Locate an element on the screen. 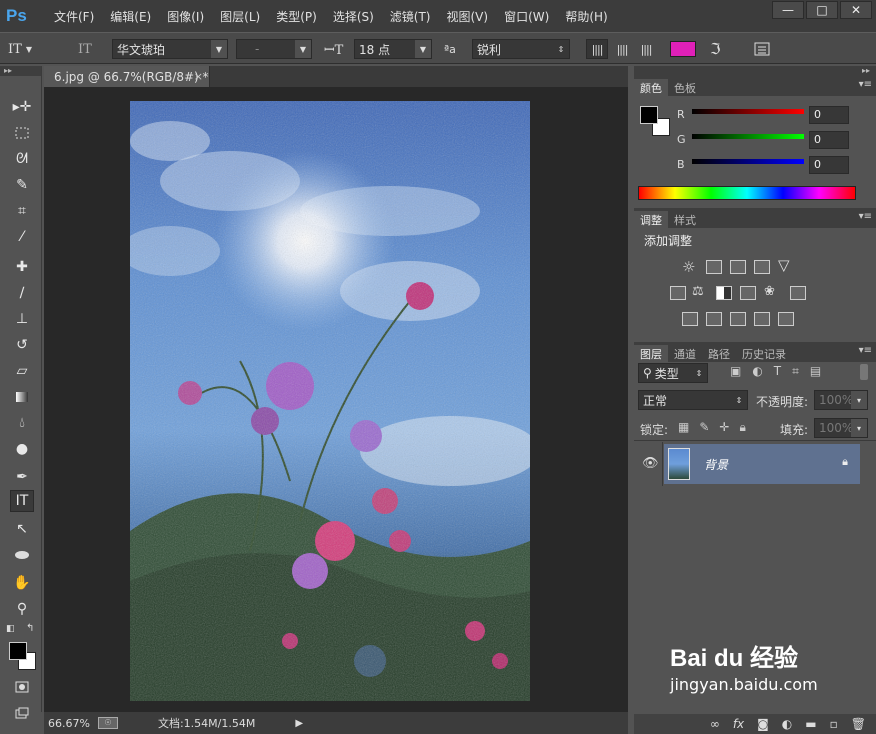 The width and height of the screenshot is (876, 734). menu-image: 图像(I) is located at coordinates (185, 16).